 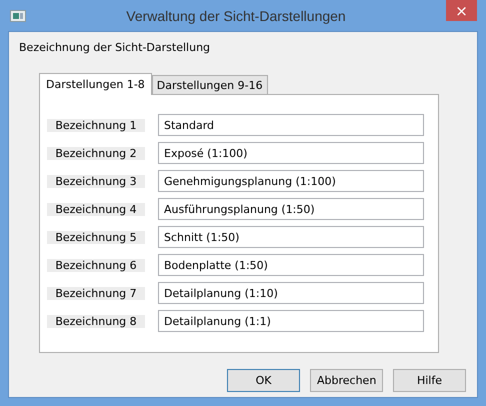 I want to click on text-field: Genehmigungsplanung (1:100), so click(x=291, y=181).